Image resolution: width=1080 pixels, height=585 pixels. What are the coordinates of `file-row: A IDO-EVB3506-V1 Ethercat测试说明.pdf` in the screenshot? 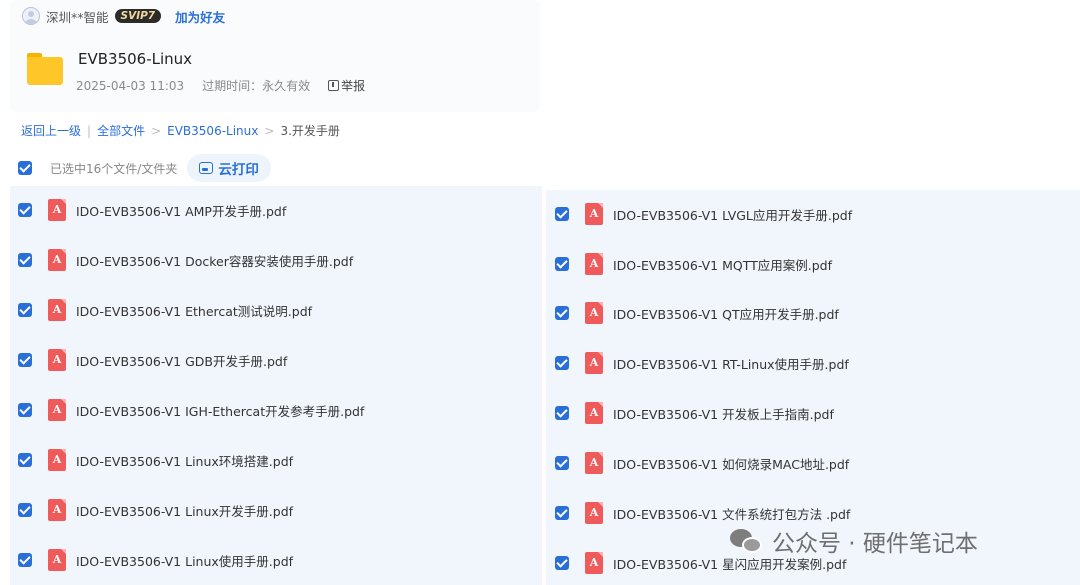 It's located at (165, 310).